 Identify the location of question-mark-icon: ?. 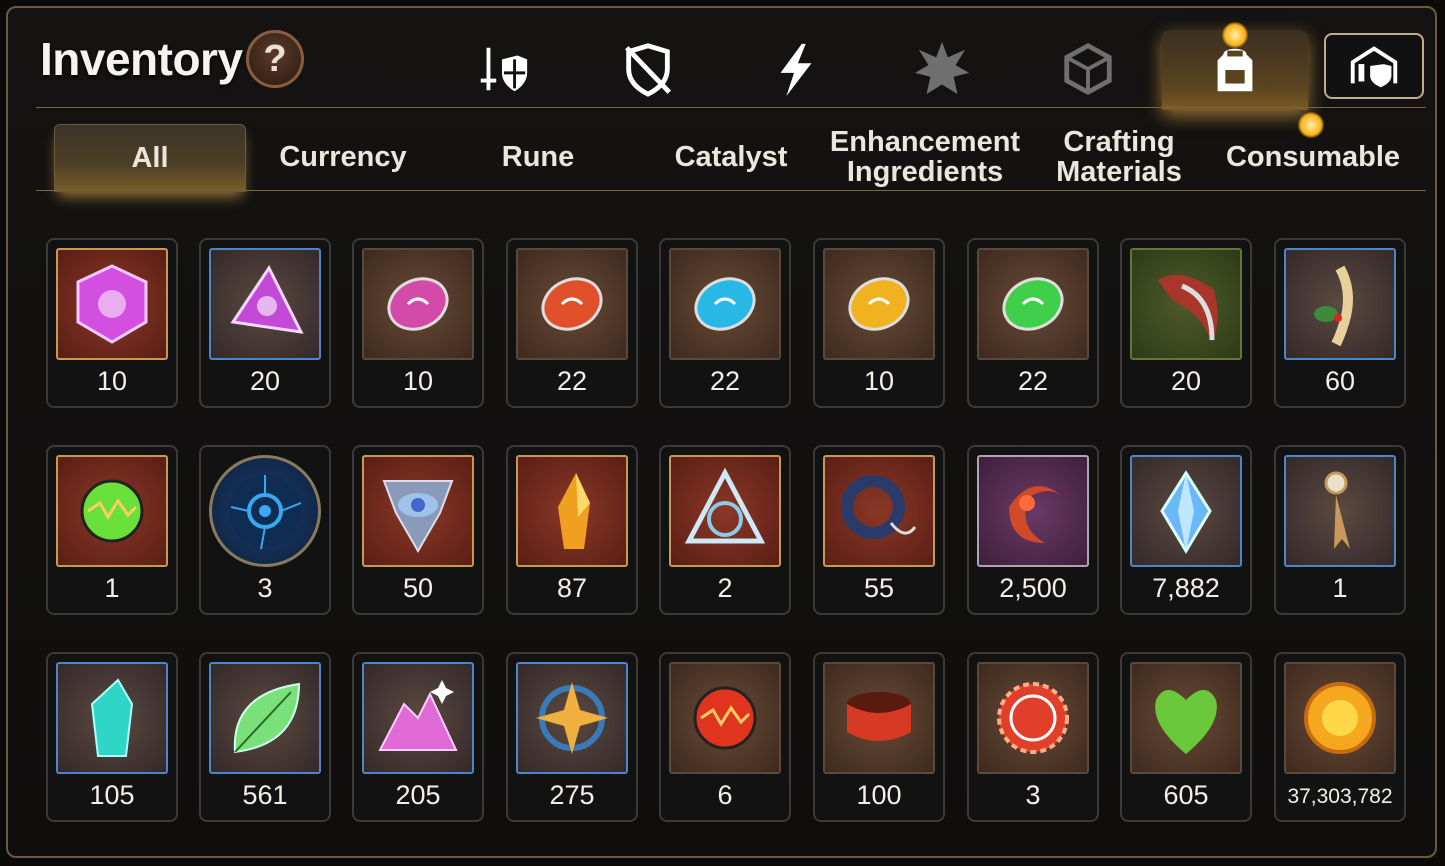
(275, 58).